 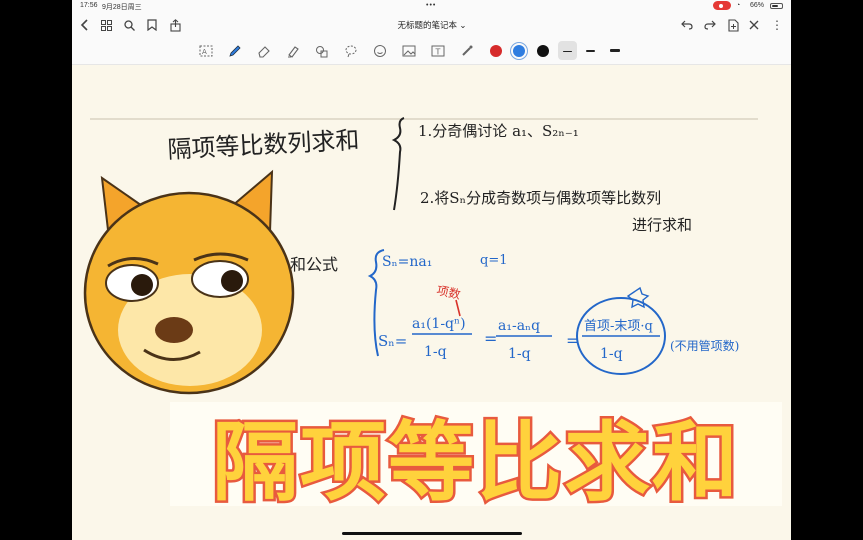 What do you see at coordinates (777, 25) in the screenshot?
I see `more-options-icon: ⋮` at bounding box center [777, 25].